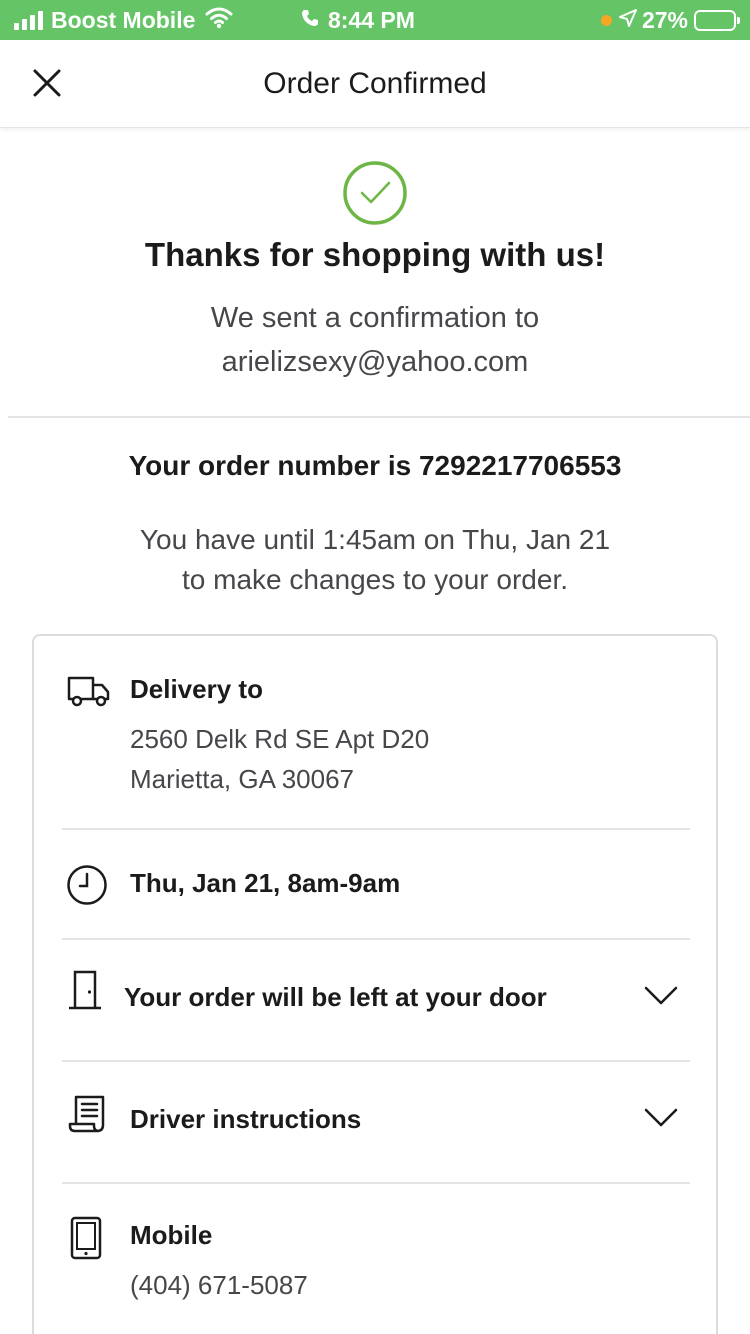 Image resolution: width=750 pixels, height=1334 pixels. I want to click on page-title: Order Confirmed, so click(375, 83).